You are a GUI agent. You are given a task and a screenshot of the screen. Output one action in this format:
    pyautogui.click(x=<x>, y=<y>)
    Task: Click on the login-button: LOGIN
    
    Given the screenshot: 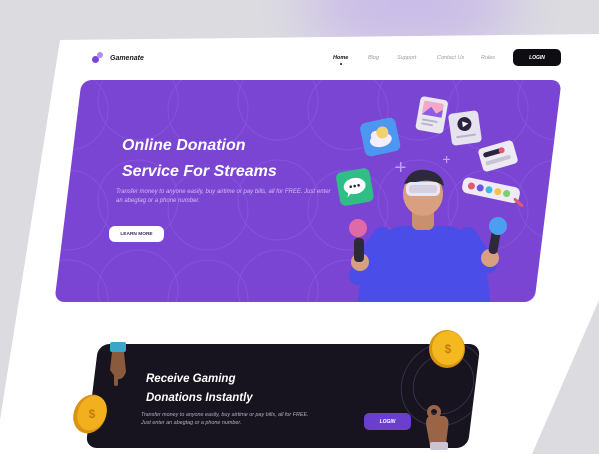 What is the action you would take?
    pyautogui.click(x=537, y=57)
    